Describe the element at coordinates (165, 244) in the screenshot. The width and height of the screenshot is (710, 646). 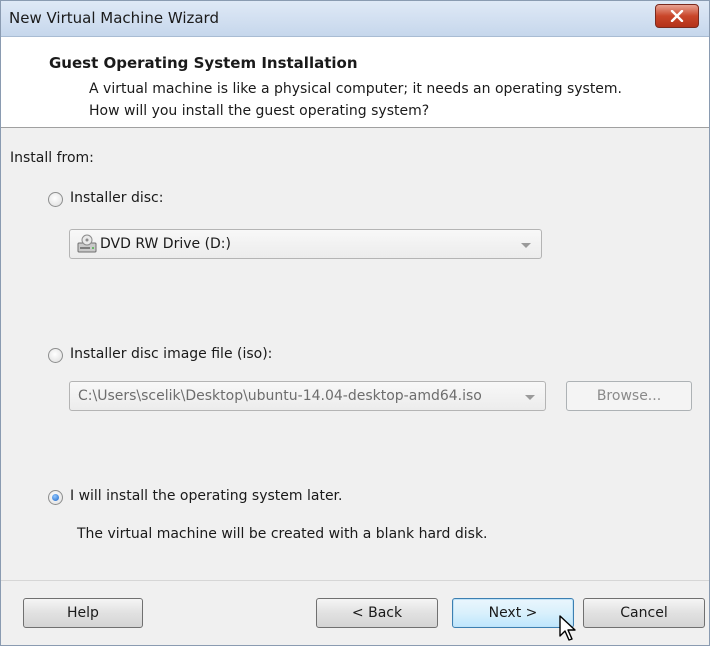
I see `disc-drive-value: DVD RW Drive (D:)` at that location.